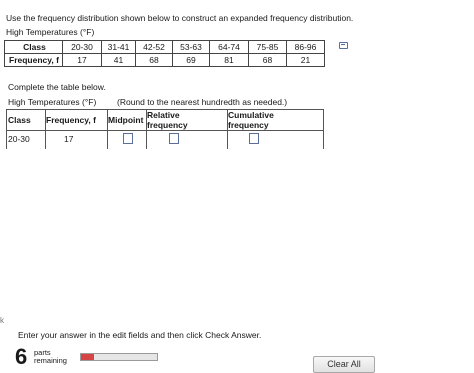 The image size is (474, 373). What do you see at coordinates (254, 138) in the screenshot?
I see `cumulative-frequency-input` at bounding box center [254, 138].